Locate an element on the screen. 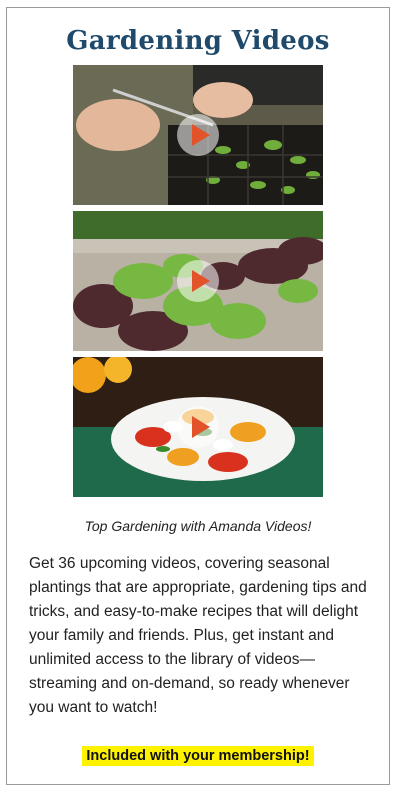  video-thumbnail-seedlings is located at coordinates (198, 135).